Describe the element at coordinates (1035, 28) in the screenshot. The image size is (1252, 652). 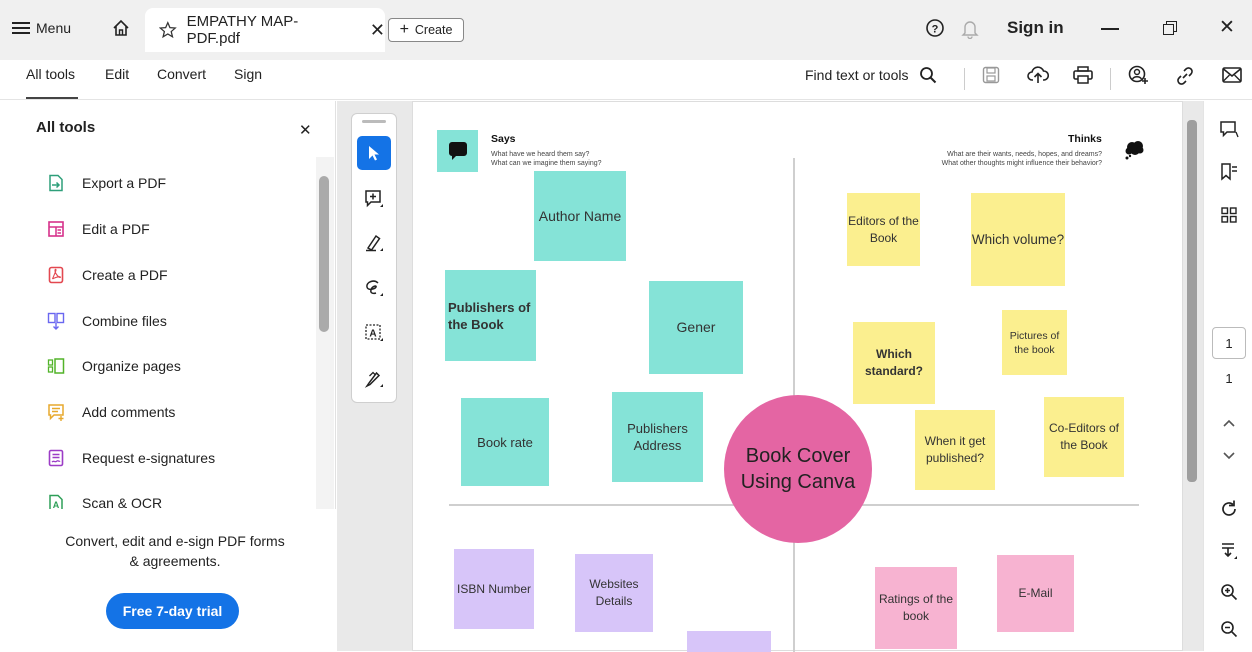
I see `sign-in-button: Sign in` at that location.